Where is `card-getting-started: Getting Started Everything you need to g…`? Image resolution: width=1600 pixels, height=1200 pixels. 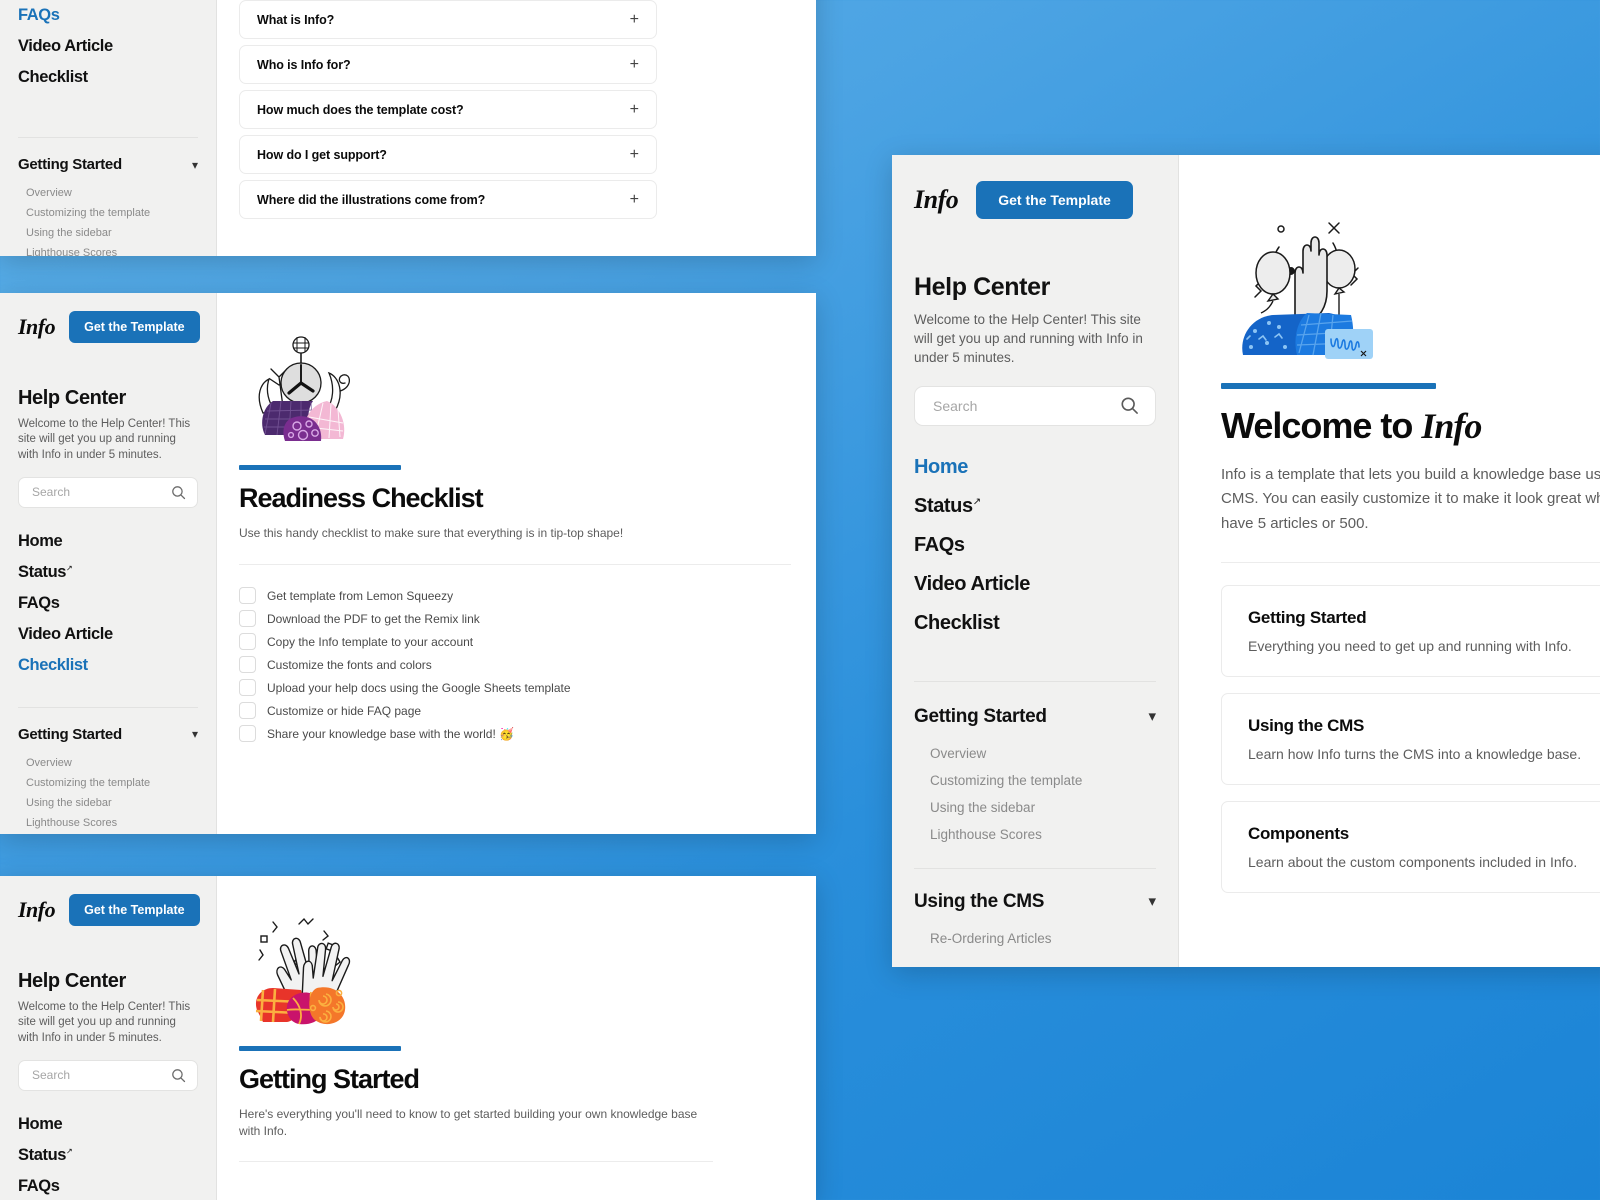
card-getting-started: Getting Started Everything you need to g… is located at coordinates (1410, 630).